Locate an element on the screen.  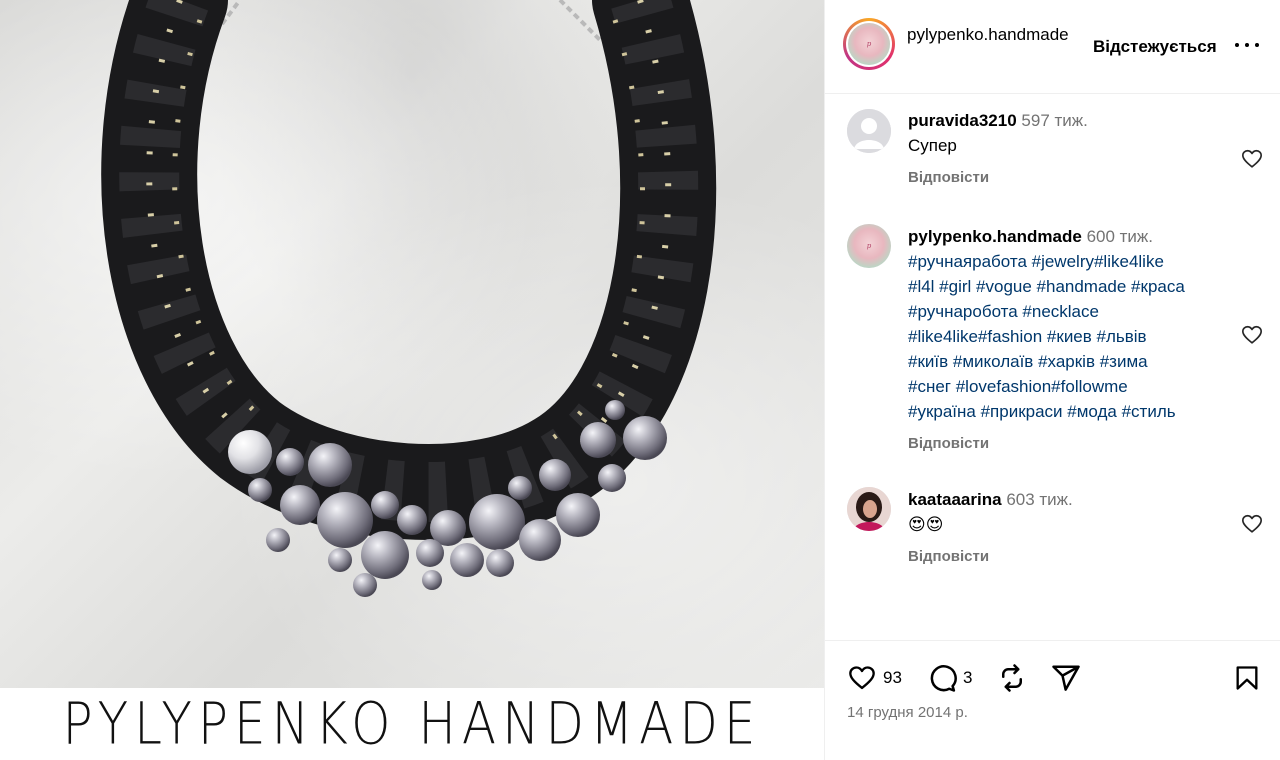
hashtag-line: #like4like#fashion #киев #львів is located at coordinates (1073, 336).